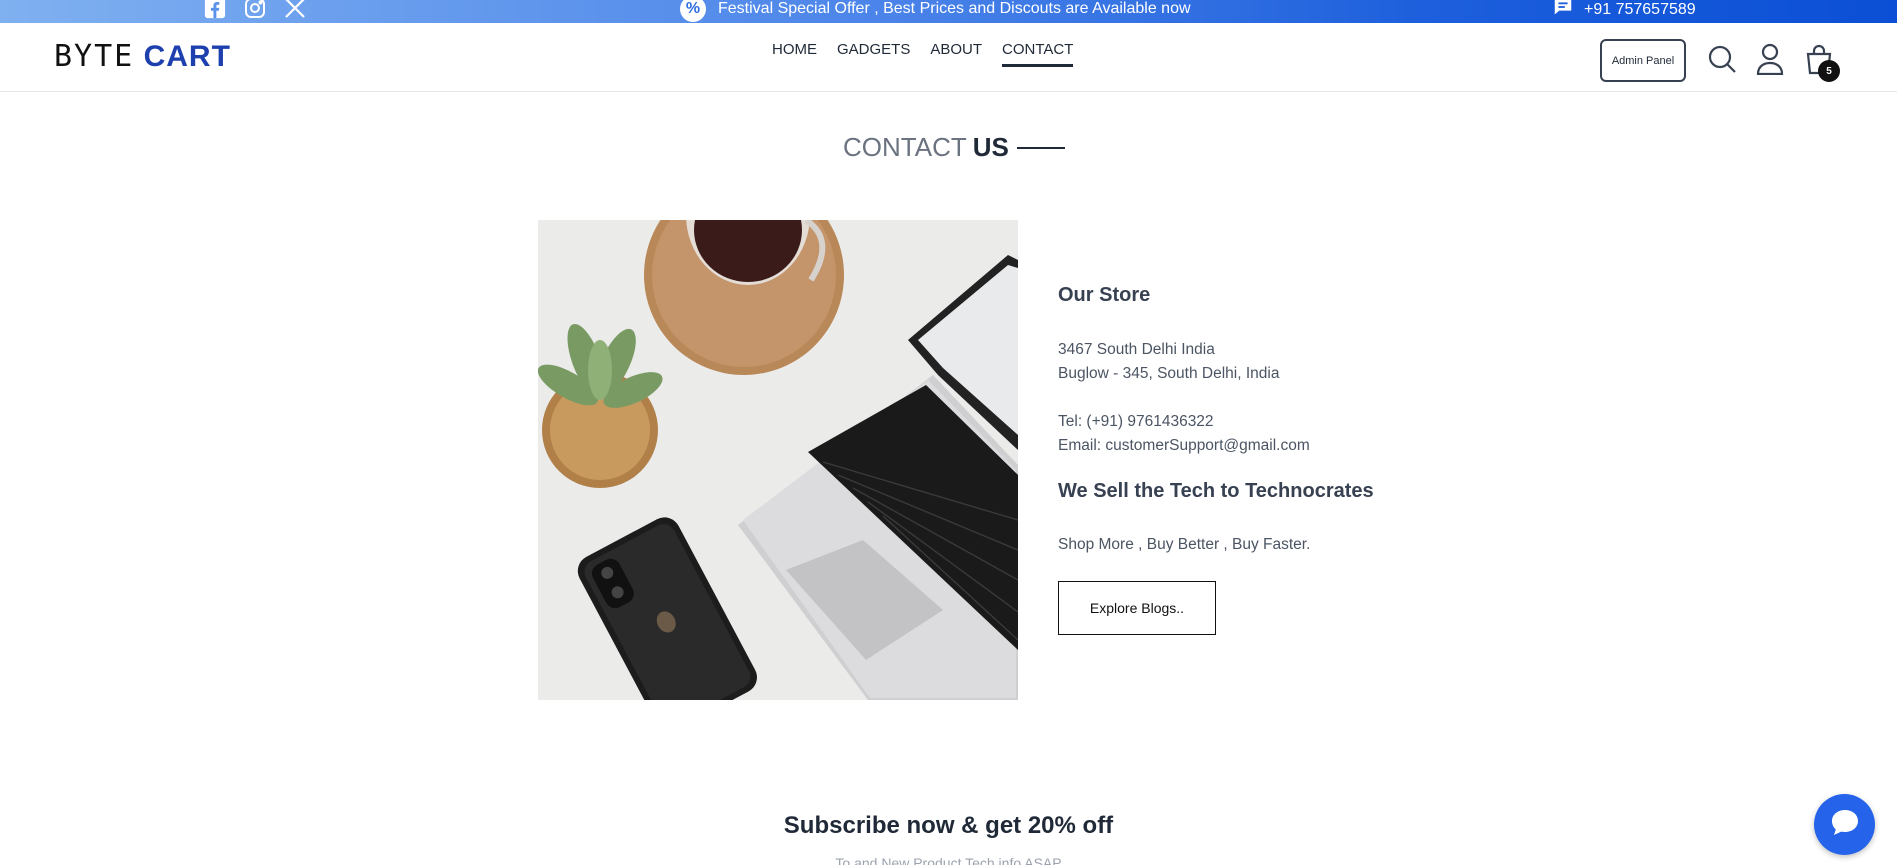 The width and height of the screenshot is (1897, 865). What do you see at coordinates (1829, 71) in the screenshot?
I see `cart-count-badge: 5` at bounding box center [1829, 71].